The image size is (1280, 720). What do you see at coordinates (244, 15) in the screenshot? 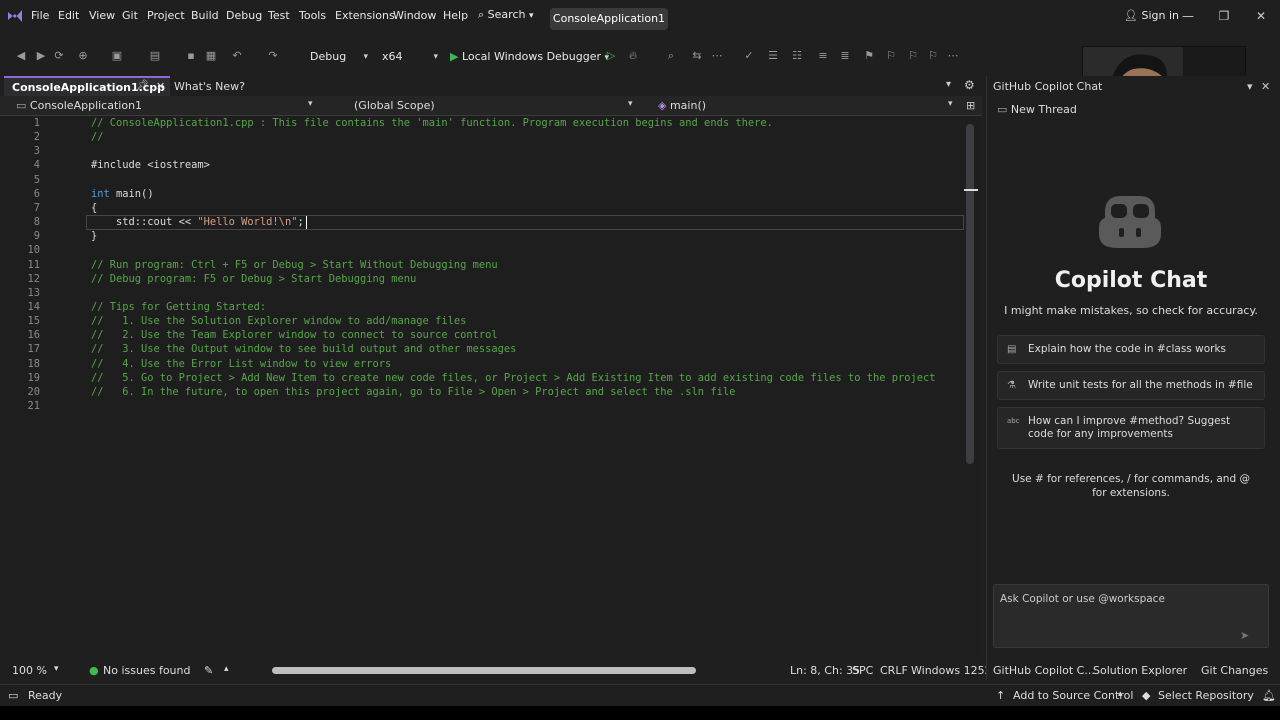
I see `menu-debug: Debug` at bounding box center [244, 15].